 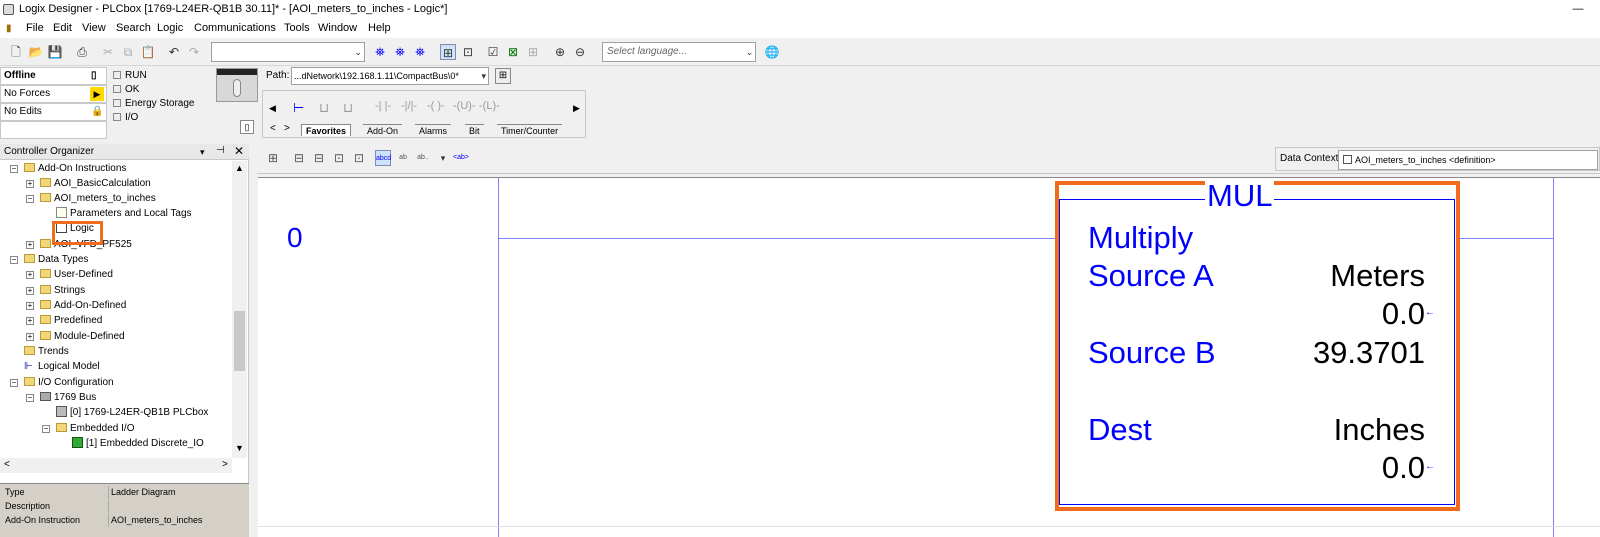 What do you see at coordinates (423, 158) in the screenshot?
I see `text-options-icon: ab..` at bounding box center [423, 158].